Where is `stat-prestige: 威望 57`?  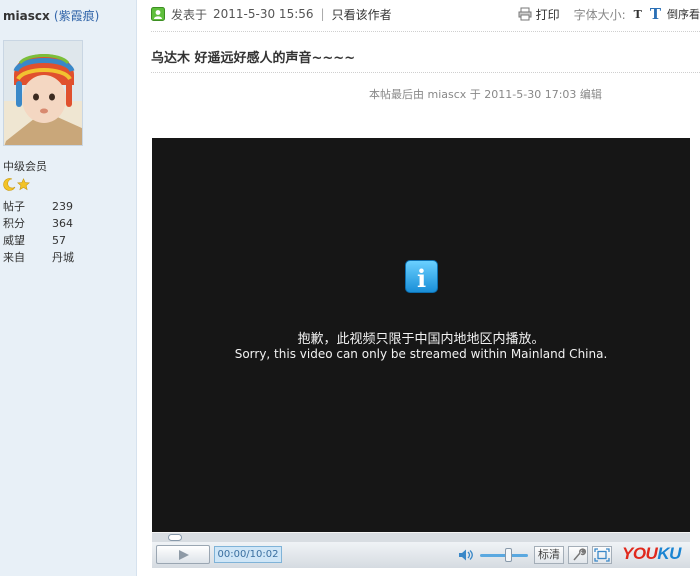
stat-prestige: 威望 57 is located at coordinates (53, 240).